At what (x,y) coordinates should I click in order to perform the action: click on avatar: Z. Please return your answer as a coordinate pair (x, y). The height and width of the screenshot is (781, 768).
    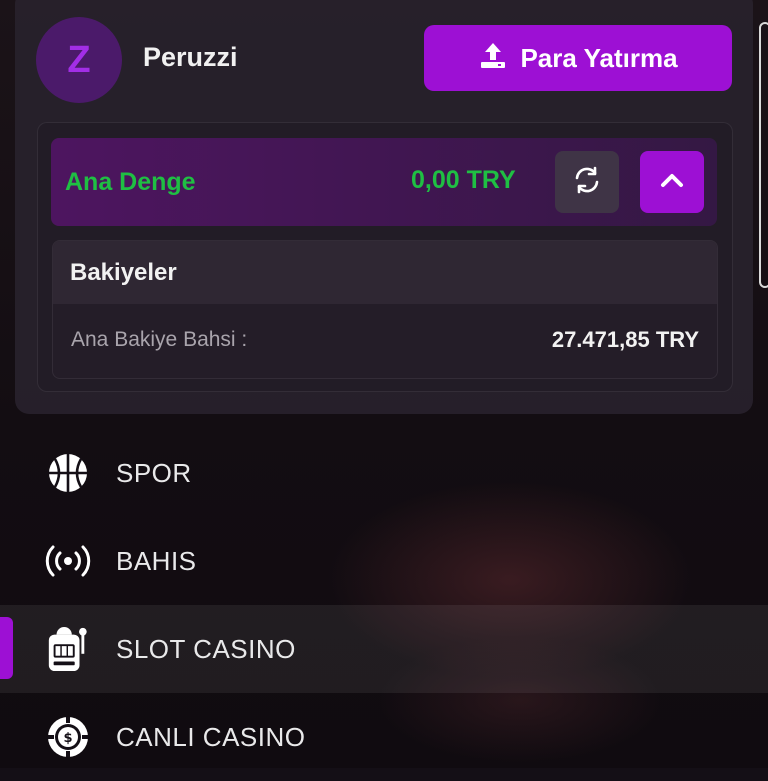
    Looking at the image, I should click on (79, 60).